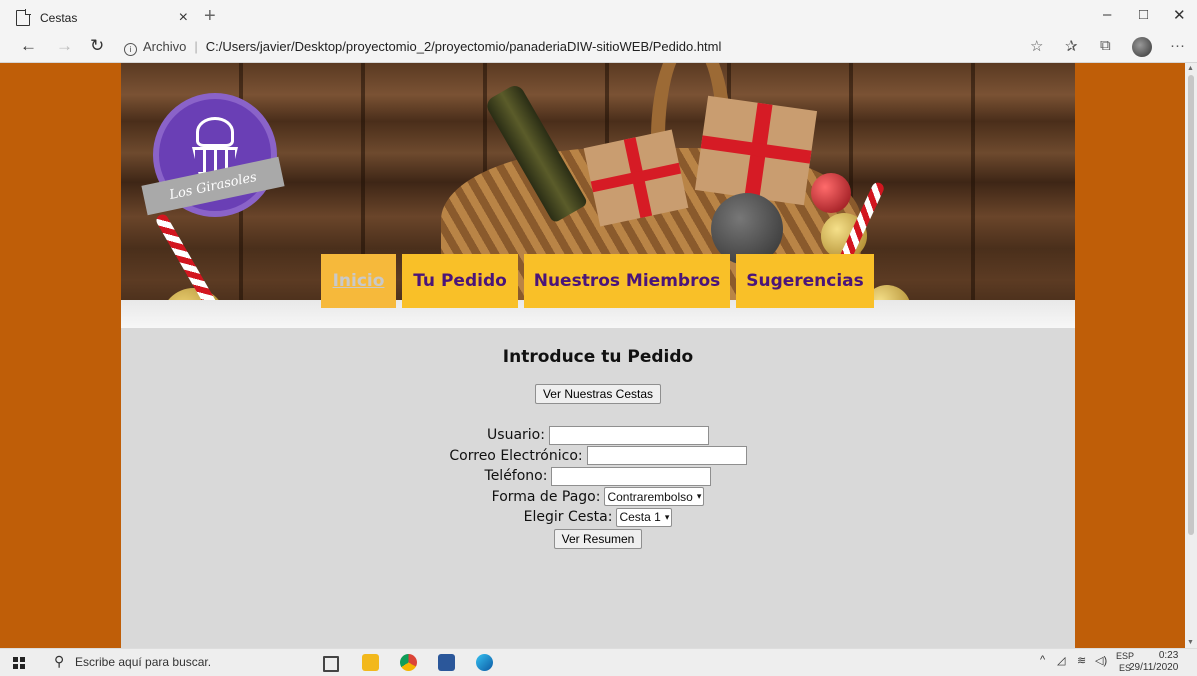  What do you see at coordinates (1105, 45) in the screenshot?
I see `collections-icon: ⧉` at bounding box center [1105, 45].